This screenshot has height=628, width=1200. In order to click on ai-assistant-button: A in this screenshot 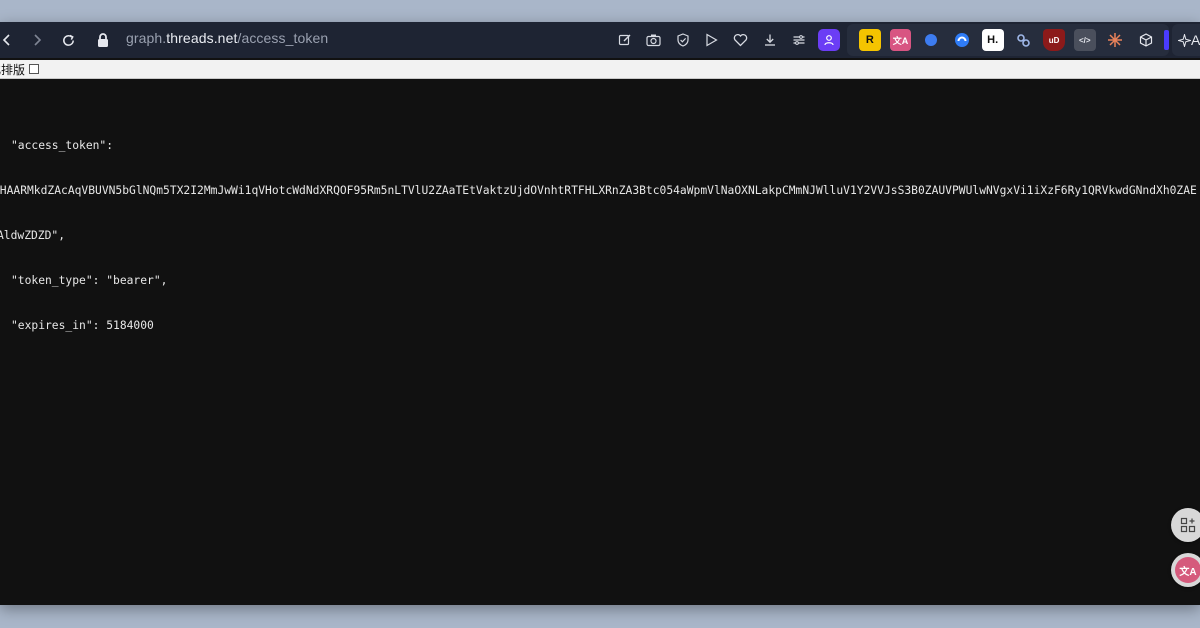, I will do `click(1186, 40)`.